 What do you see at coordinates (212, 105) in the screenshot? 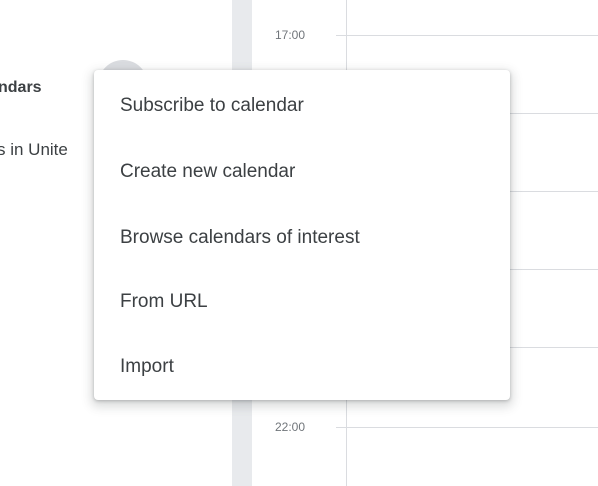
I see `menu-item-label: Subscribe to calendar` at bounding box center [212, 105].